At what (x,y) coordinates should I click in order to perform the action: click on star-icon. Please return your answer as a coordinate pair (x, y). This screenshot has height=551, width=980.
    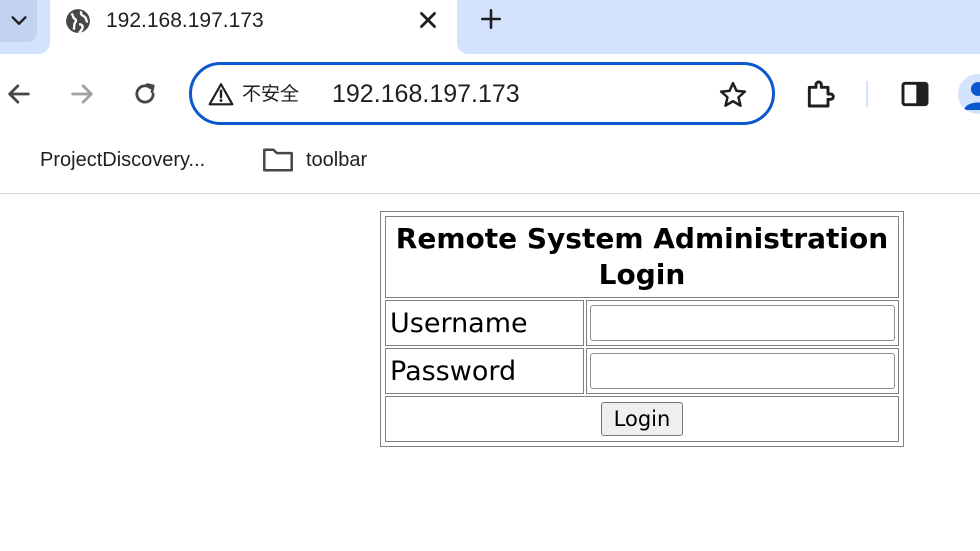
    Looking at the image, I should click on (733, 95).